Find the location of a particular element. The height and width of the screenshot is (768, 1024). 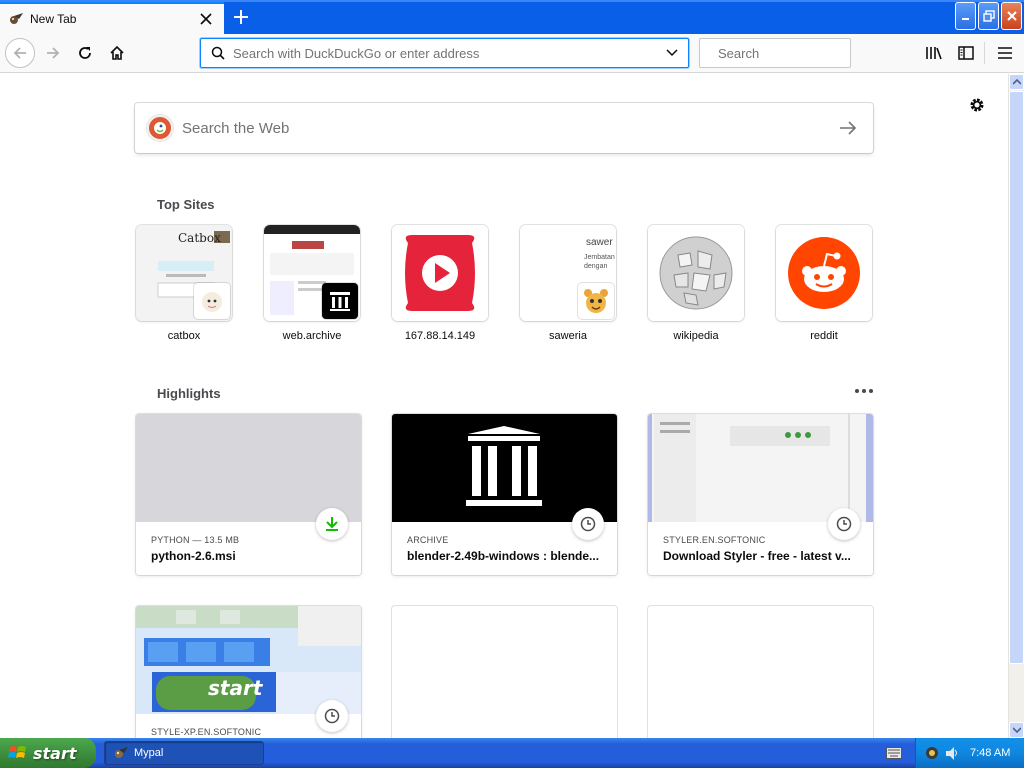

top-site-label: web.archive is located at coordinates (312, 336).